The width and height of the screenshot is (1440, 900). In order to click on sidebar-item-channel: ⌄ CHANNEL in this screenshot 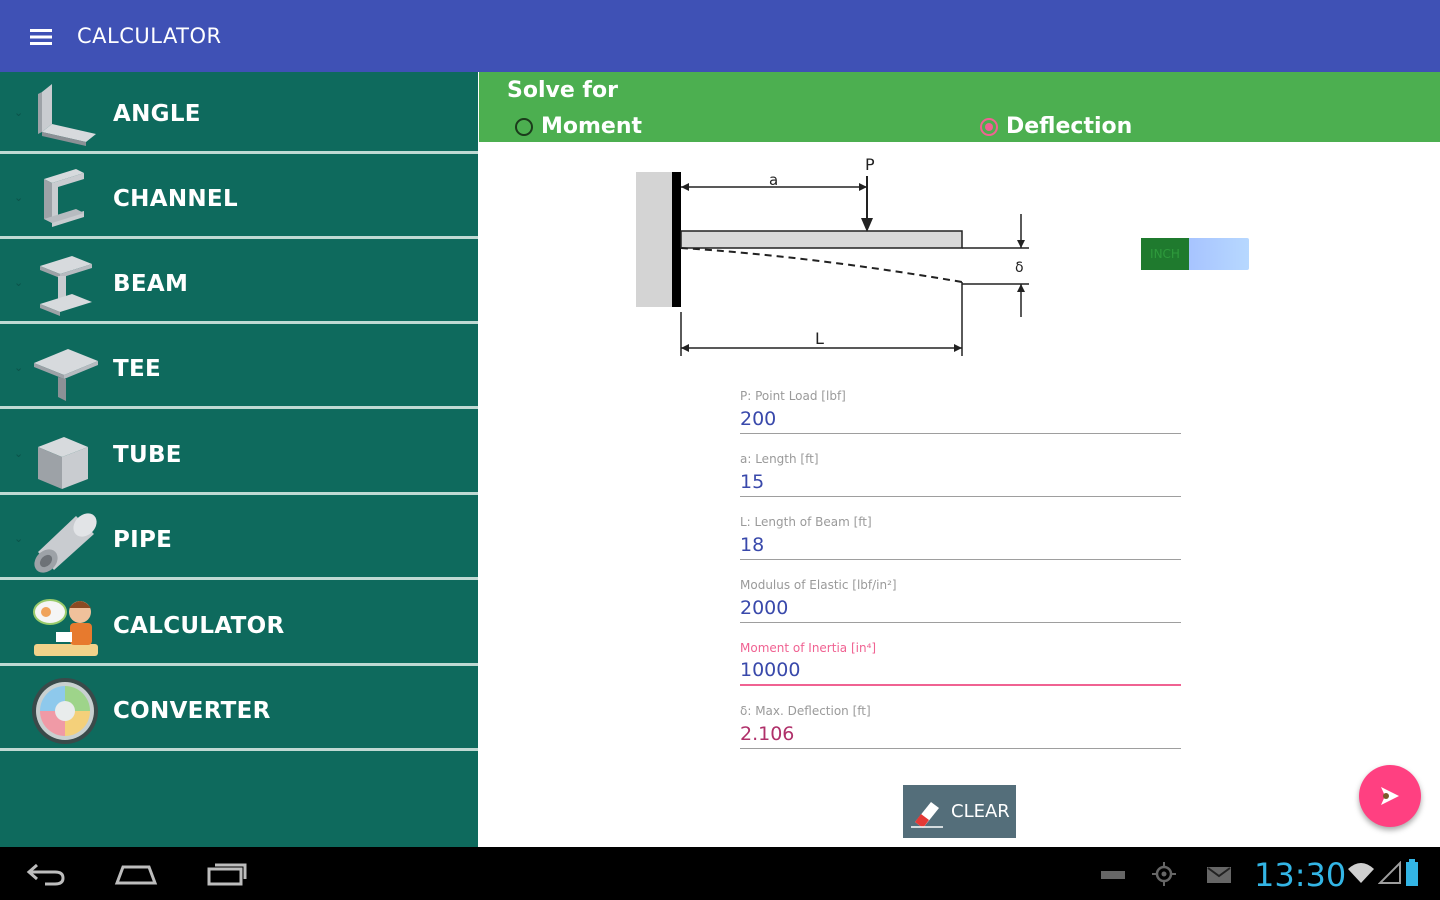, I will do `click(239, 198)`.